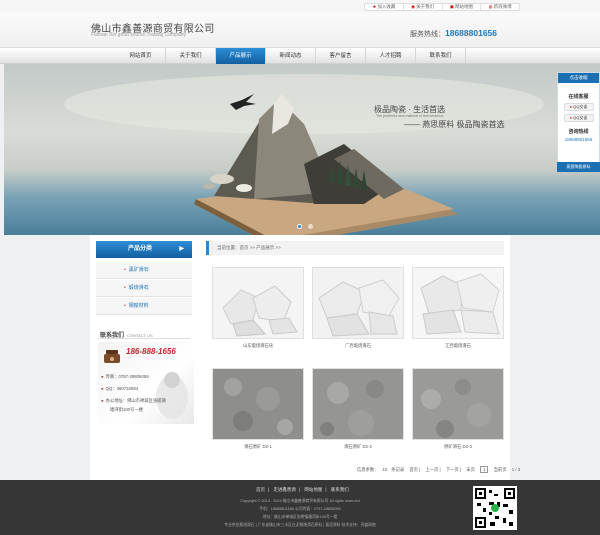 The height and width of the screenshot is (535, 600). I want to click on category-item: • 钢窗材料, so click(144, 306).